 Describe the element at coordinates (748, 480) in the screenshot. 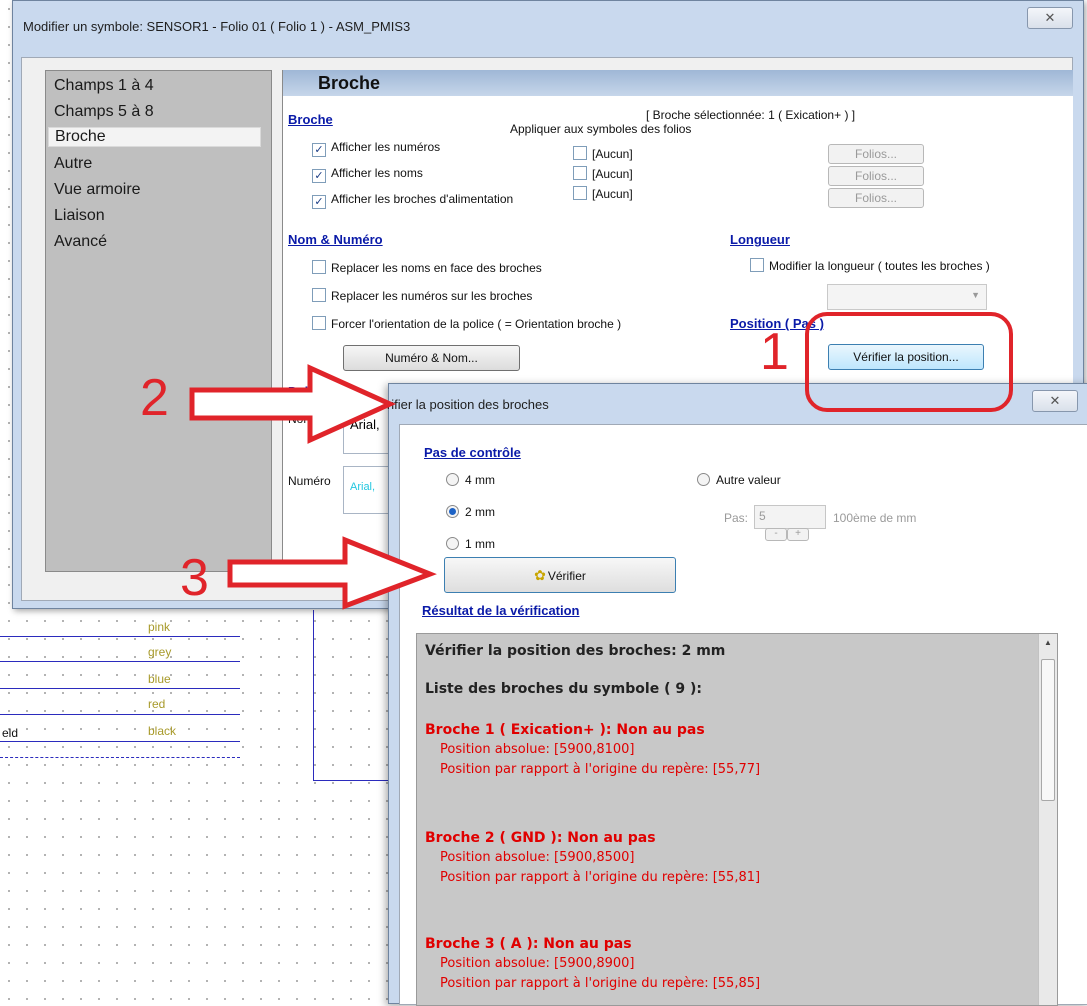

I see `radio-label: Autre valeur` at that location.